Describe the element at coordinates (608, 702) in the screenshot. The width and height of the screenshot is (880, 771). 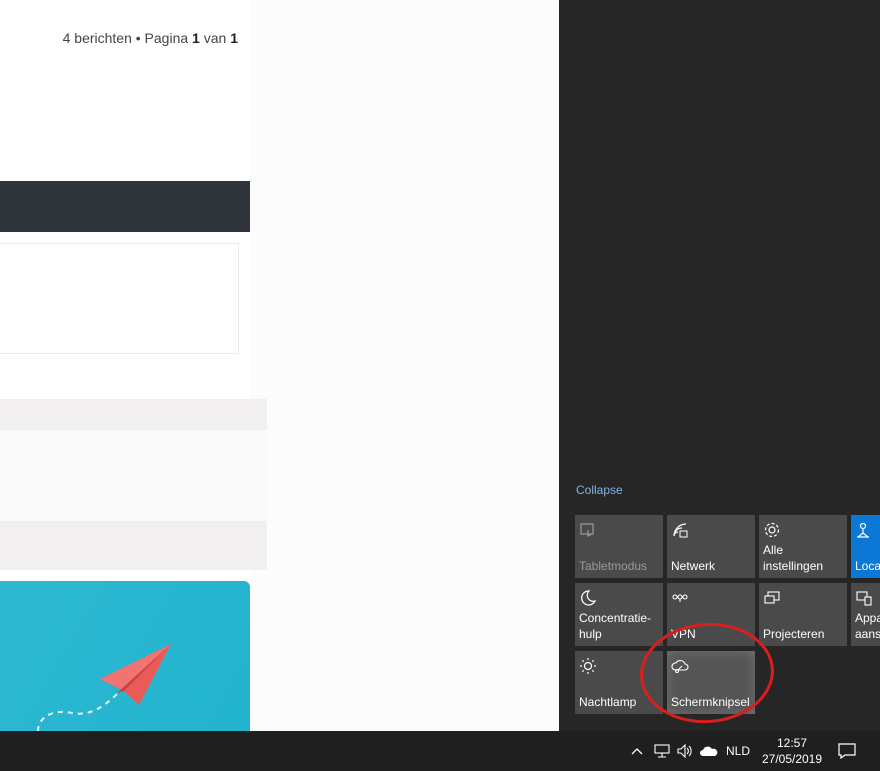
I see `tile-label: Nachtlamp` at that location.